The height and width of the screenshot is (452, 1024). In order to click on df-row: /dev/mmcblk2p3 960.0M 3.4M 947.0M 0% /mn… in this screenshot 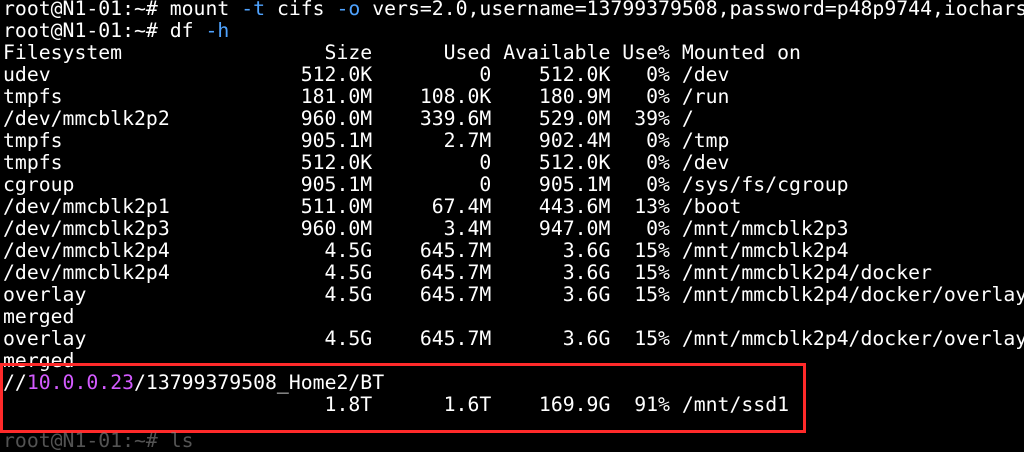, I will do `click(426, 229)`.